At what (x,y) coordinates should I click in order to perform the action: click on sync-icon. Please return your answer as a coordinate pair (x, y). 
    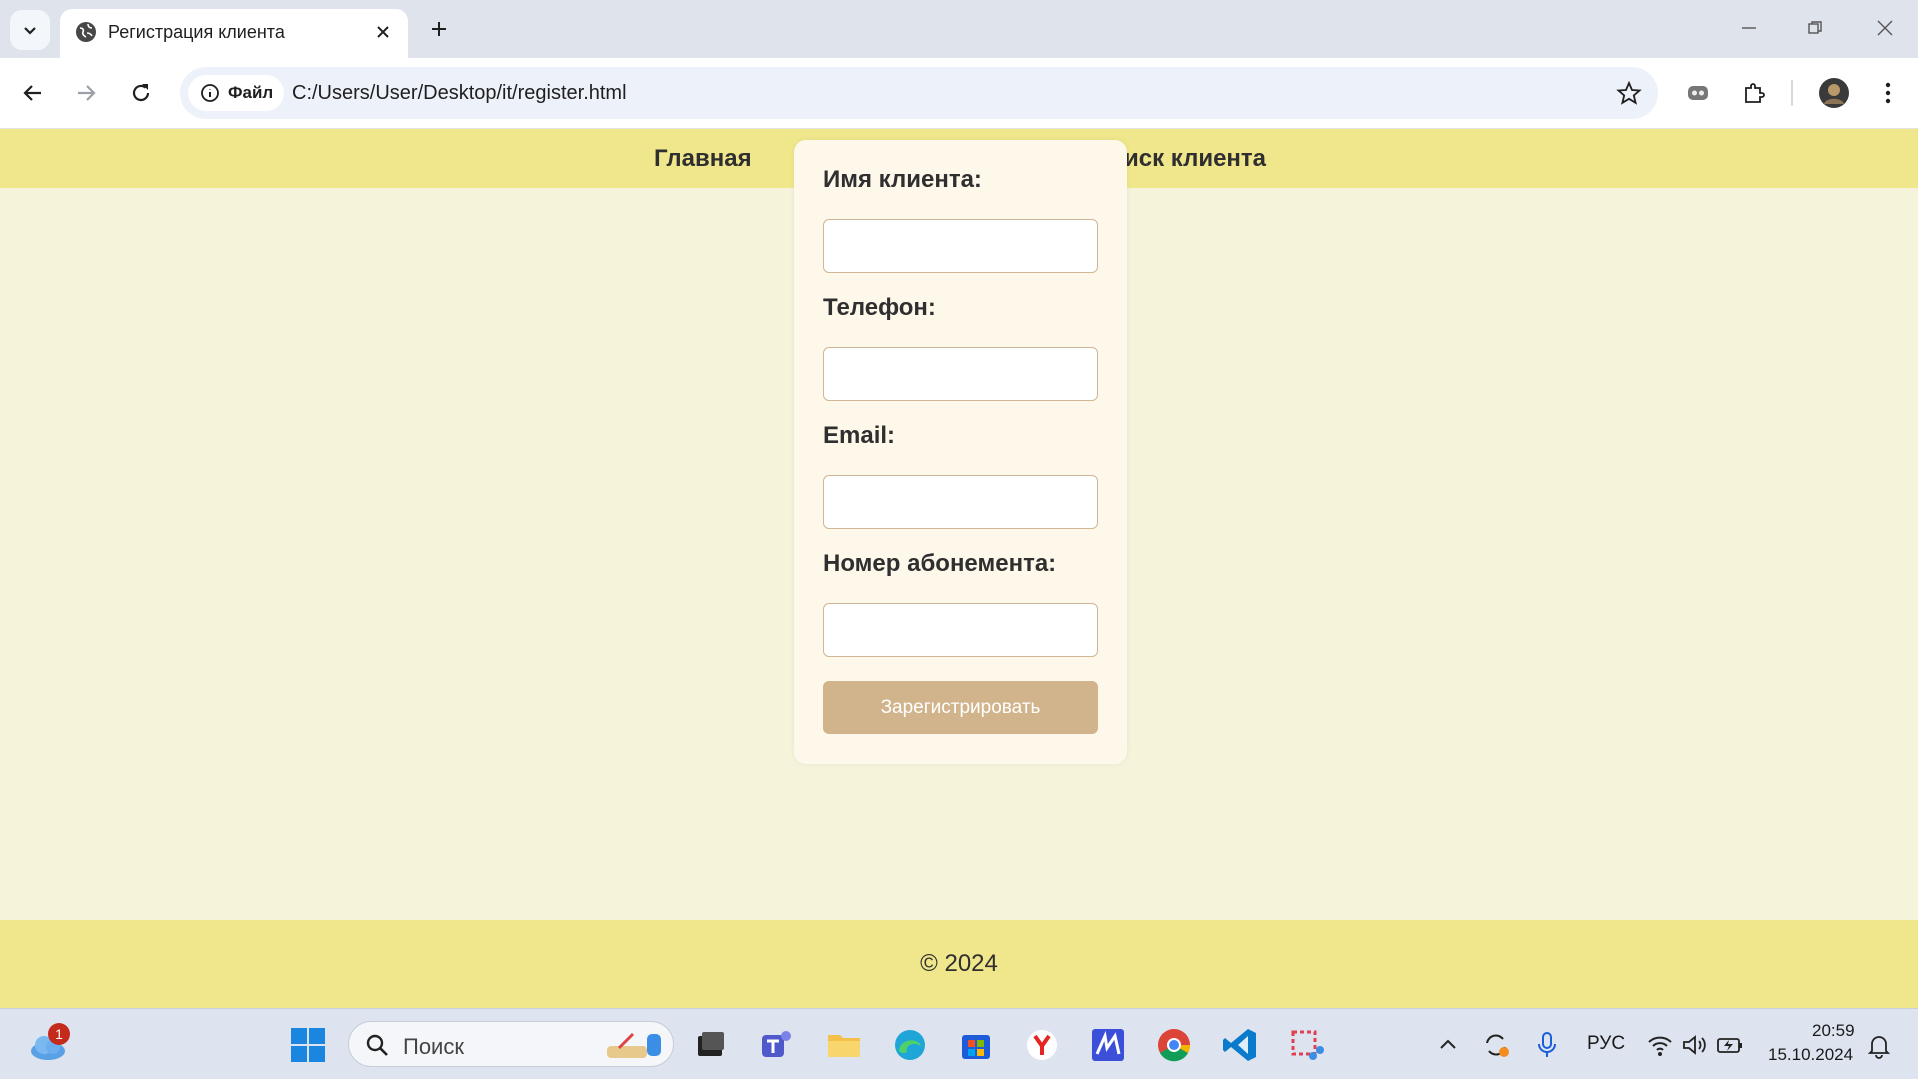
    Looking at the image, I should click on (1497, 1045).